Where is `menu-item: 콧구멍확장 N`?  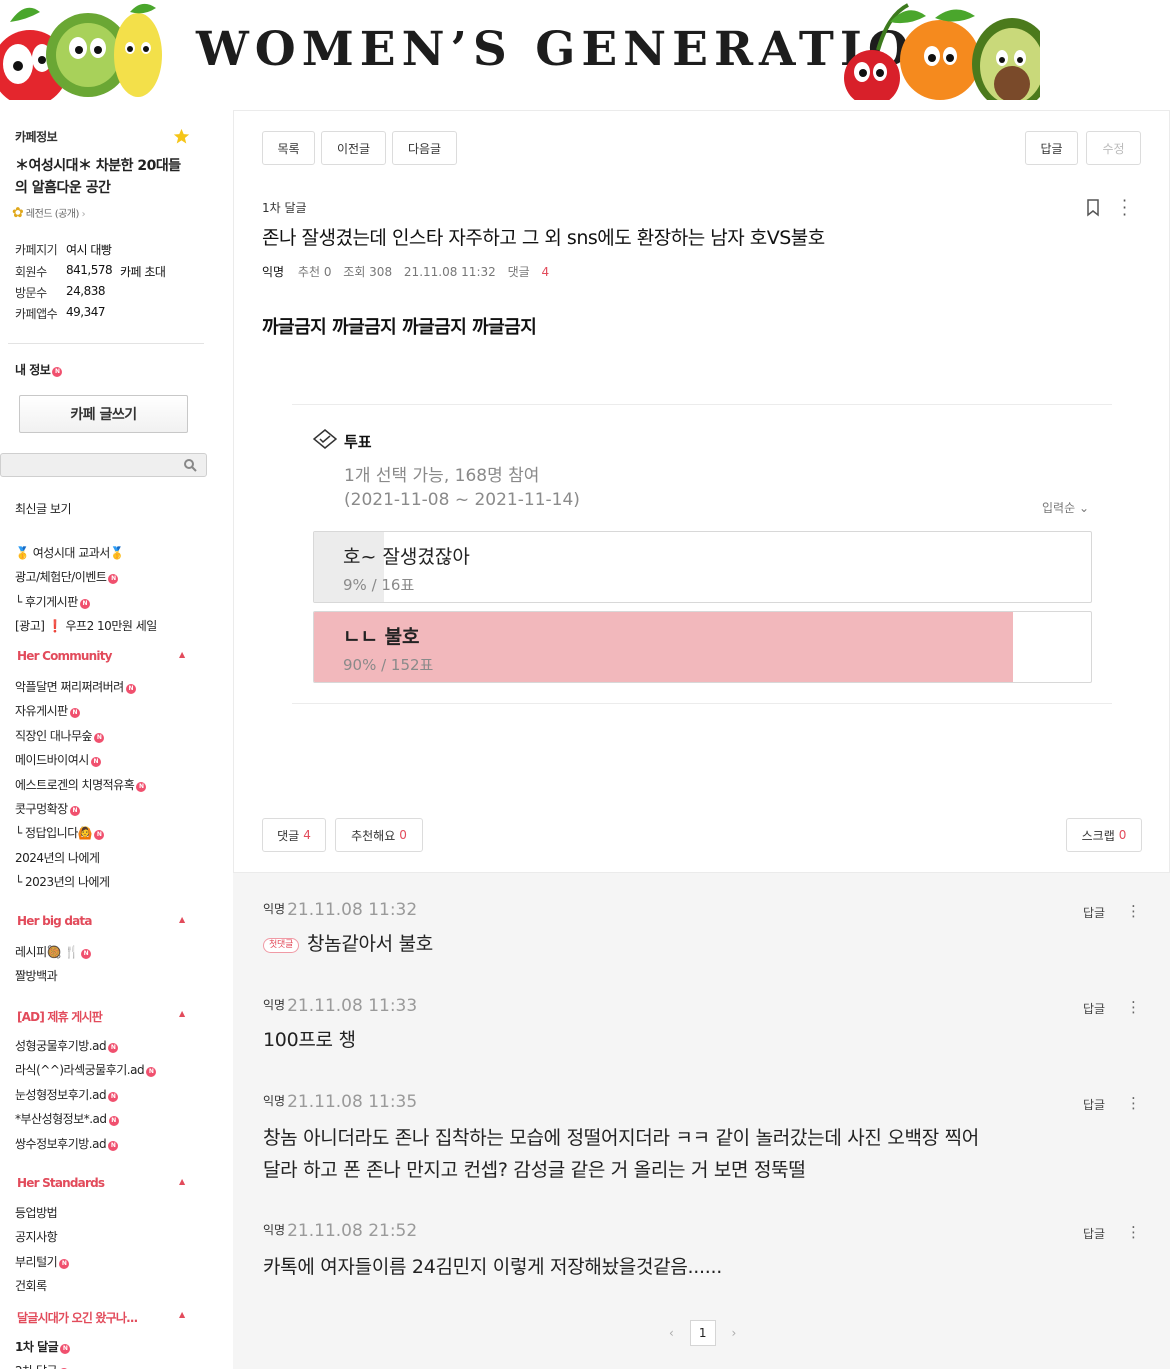 menu-item: 콧구멍확장 N is located at coordinates (47, 808).